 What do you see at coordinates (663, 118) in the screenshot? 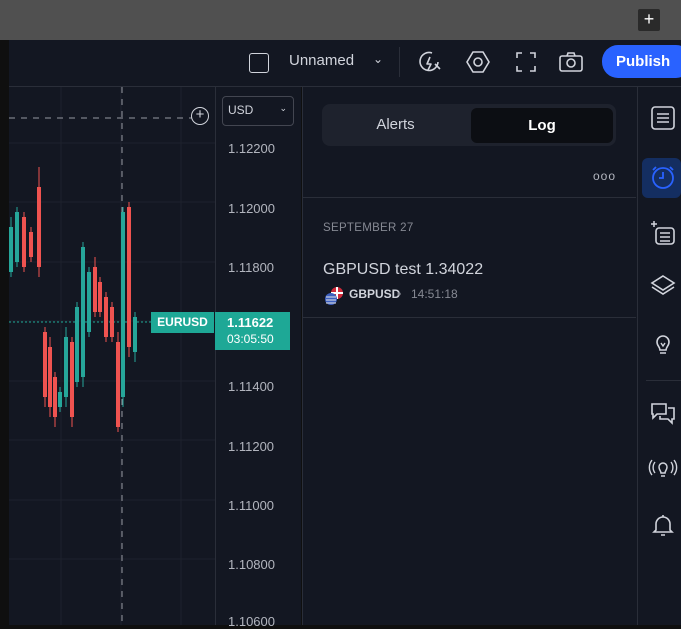
I see `watchlist-icon` at bounding box center [663, 118].